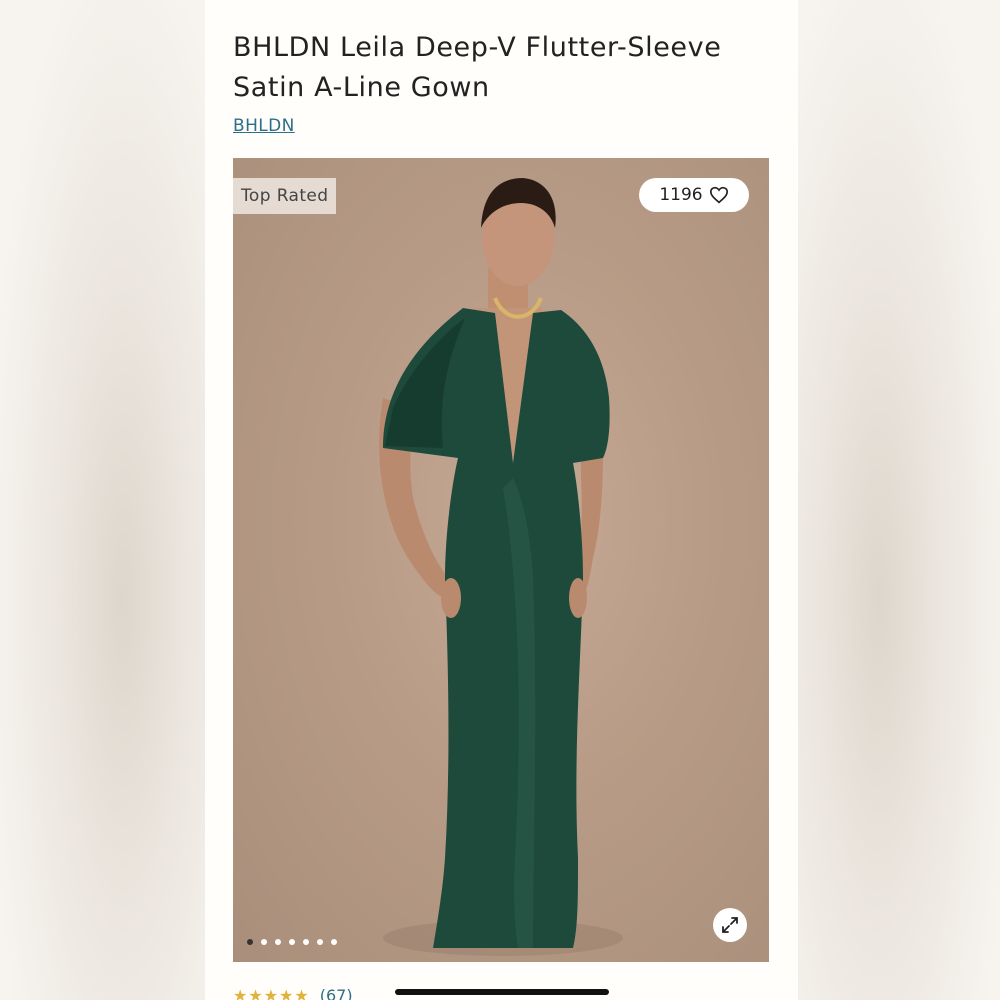 This screenshot has height=1000, width=1000. I want to click on top-rated-badge: Top Rated, so click(285, 196).